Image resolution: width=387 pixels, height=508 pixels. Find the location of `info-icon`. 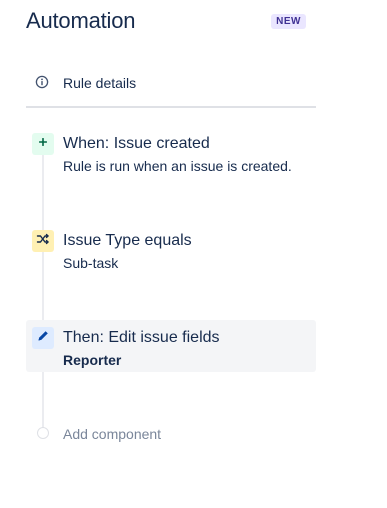

info-icon is located at coordinates (42, 82).